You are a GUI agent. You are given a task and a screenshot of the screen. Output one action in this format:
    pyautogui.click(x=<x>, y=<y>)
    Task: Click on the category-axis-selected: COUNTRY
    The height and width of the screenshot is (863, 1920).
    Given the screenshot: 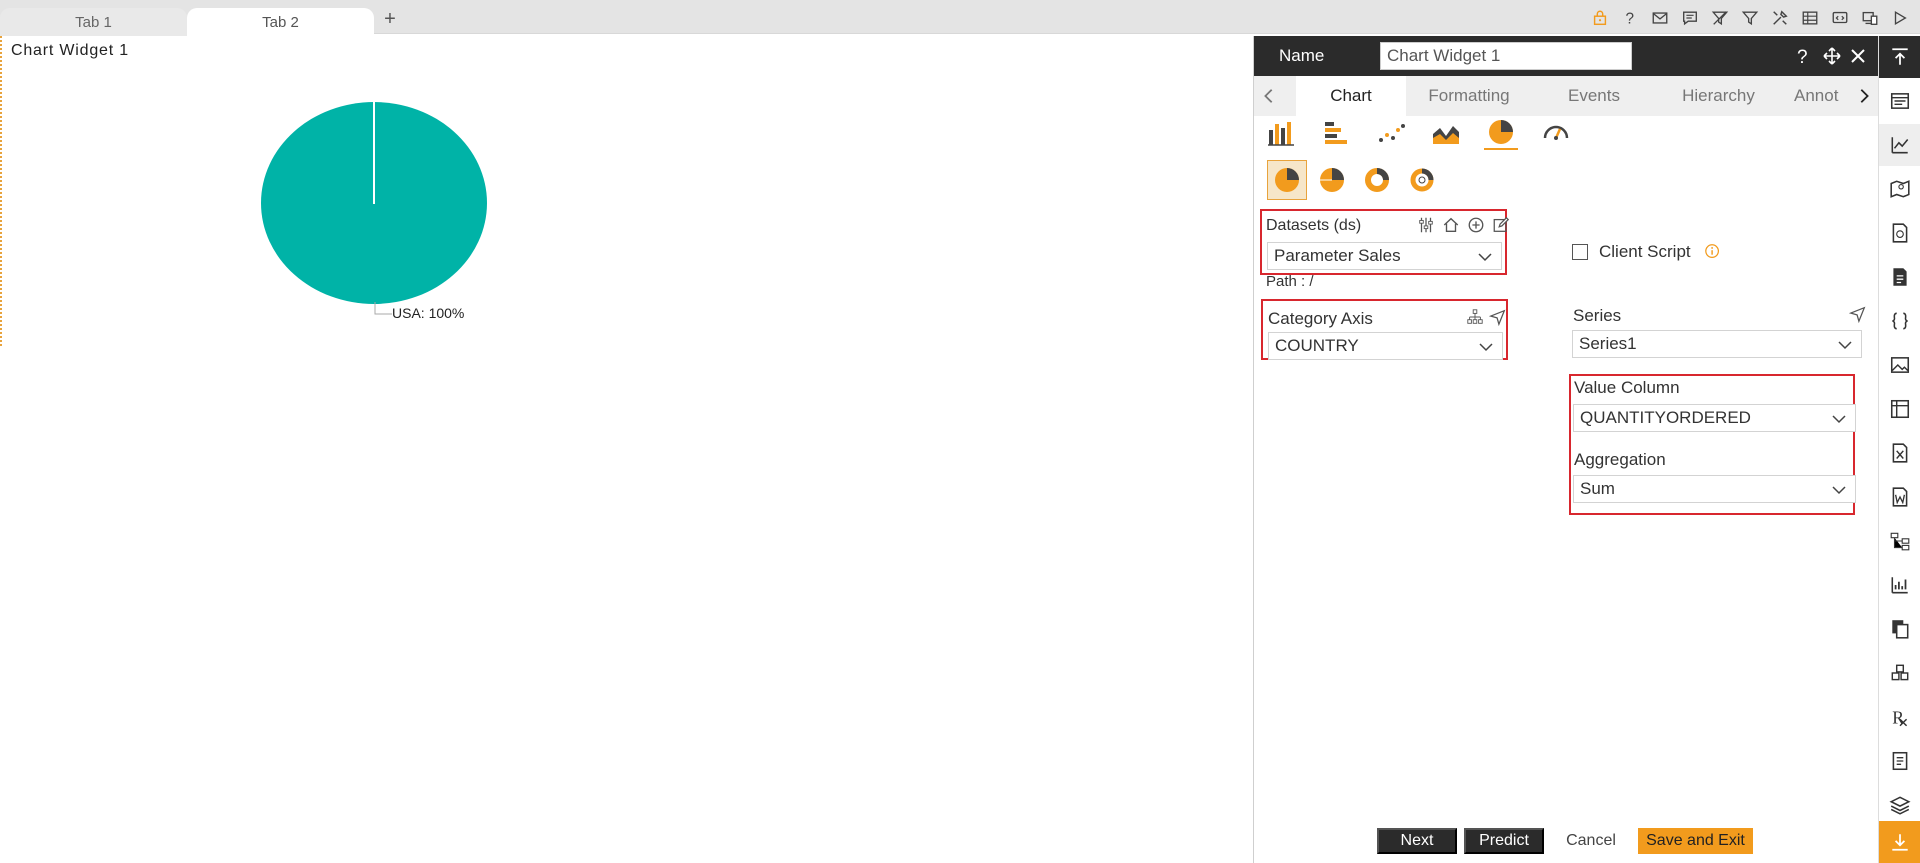 What is the action you would take?
    pyautogui.click(x=1317, y=345)
    